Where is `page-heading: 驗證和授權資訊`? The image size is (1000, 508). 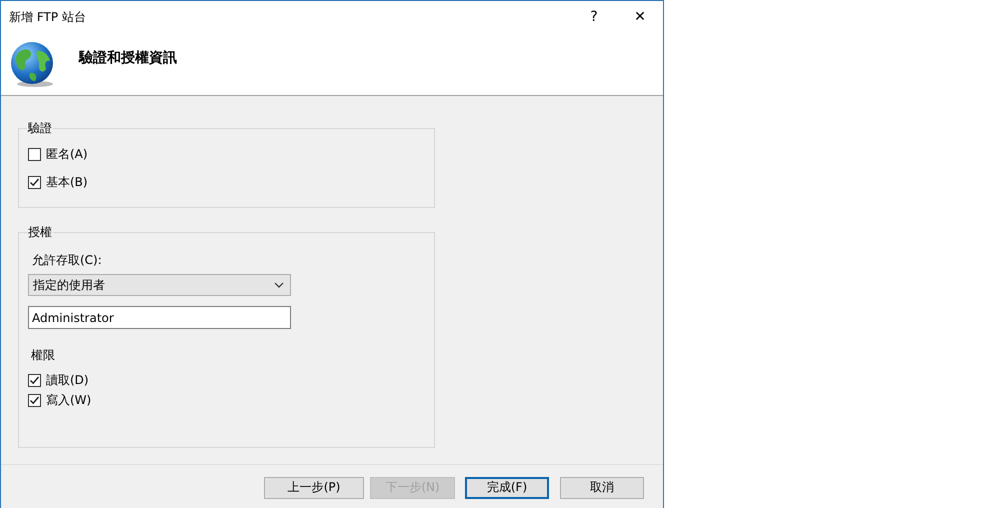 page-heading: 驗證和授權資訊 is located at coordinates (128, 58).